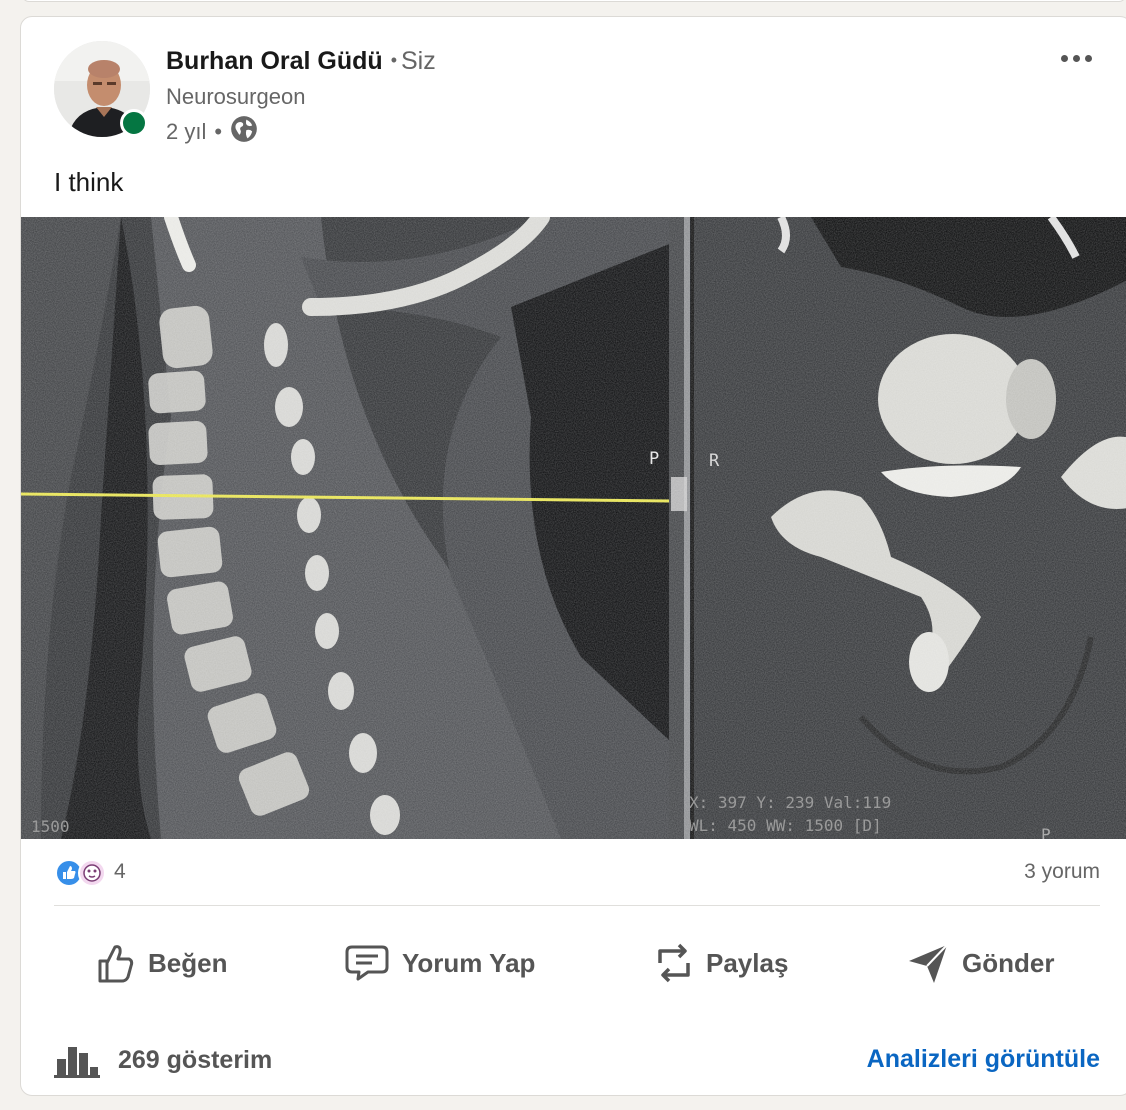 The image size is (1126, 1110). I want to click on divider, so click(577, 905).